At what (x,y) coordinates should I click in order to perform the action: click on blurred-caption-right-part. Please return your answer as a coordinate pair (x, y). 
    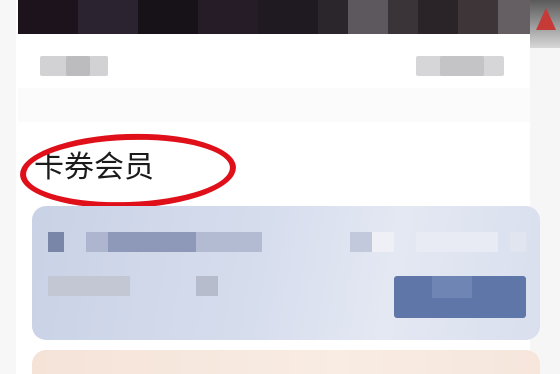
    Looking at the image, I should click on (462, 66).